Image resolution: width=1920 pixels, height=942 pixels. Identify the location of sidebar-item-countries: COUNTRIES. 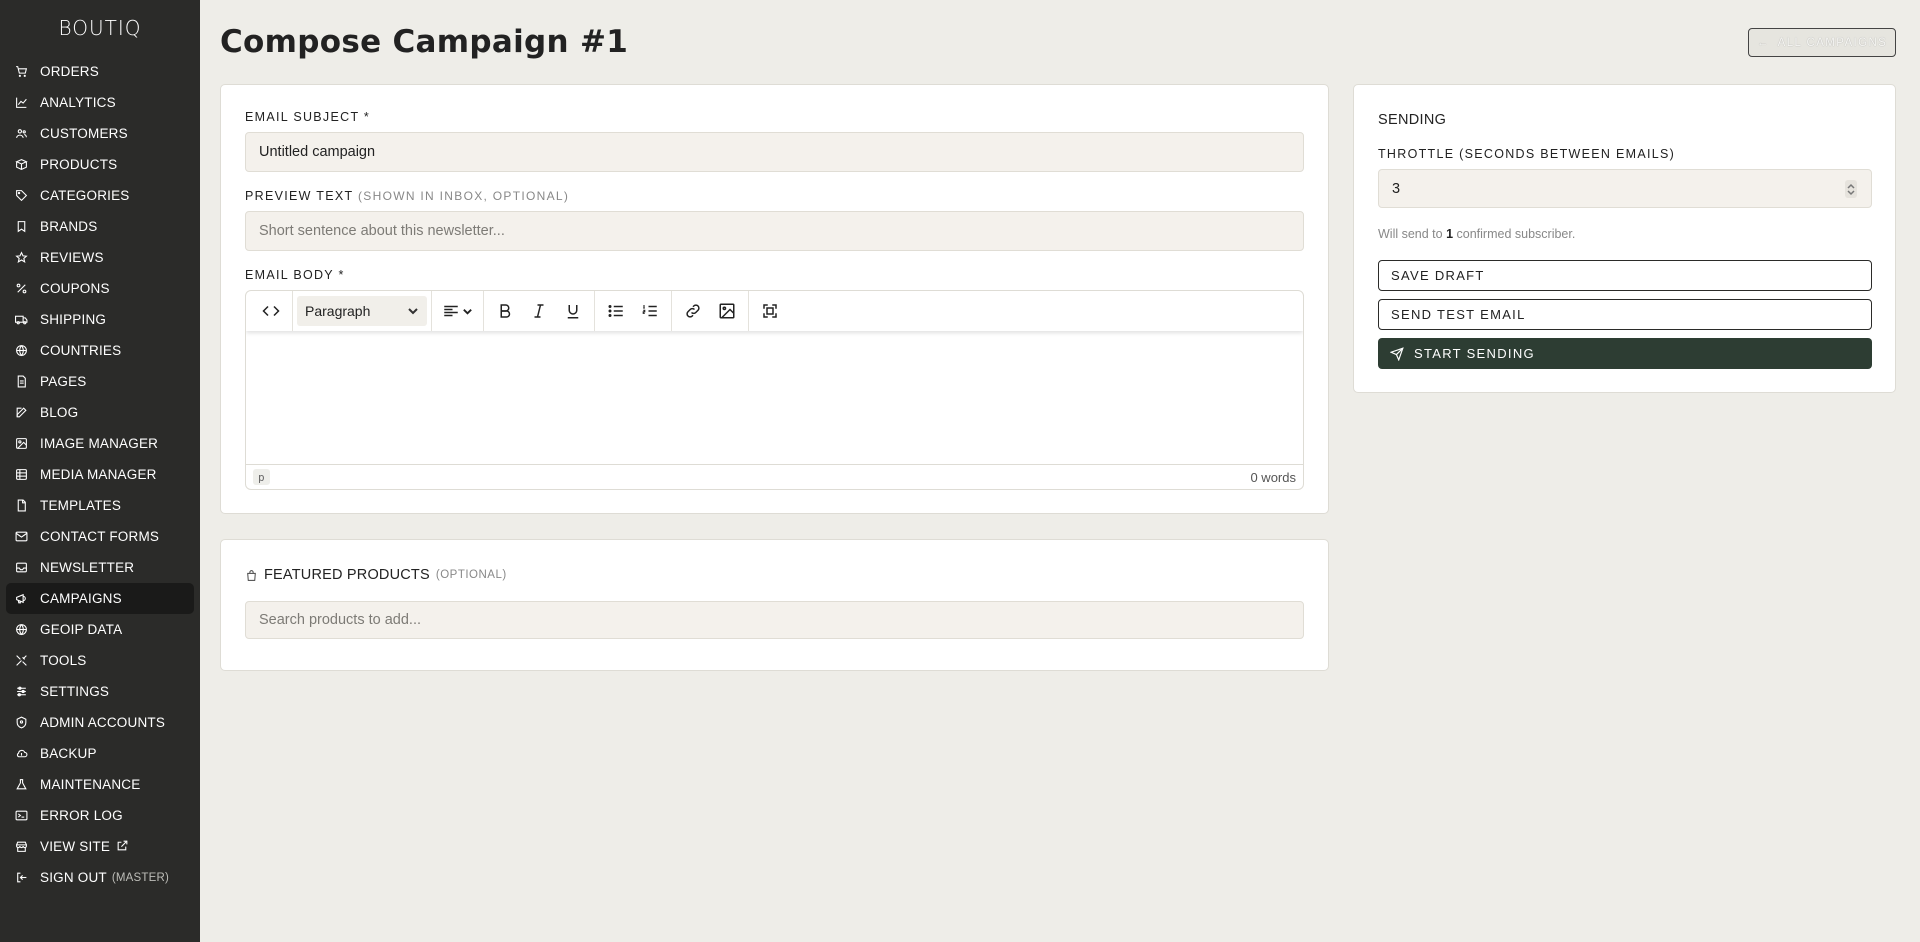
(100, 350).